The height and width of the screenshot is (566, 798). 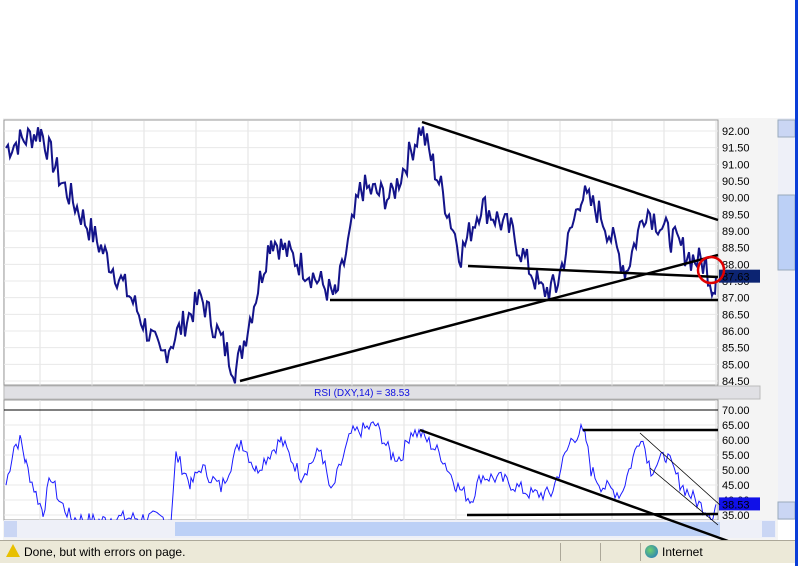 What do you see at coordinates (397, 551) in the screenshot?
I see `status-bar: Done, but with errors on page. Internet` at bounding box center [397, 551].